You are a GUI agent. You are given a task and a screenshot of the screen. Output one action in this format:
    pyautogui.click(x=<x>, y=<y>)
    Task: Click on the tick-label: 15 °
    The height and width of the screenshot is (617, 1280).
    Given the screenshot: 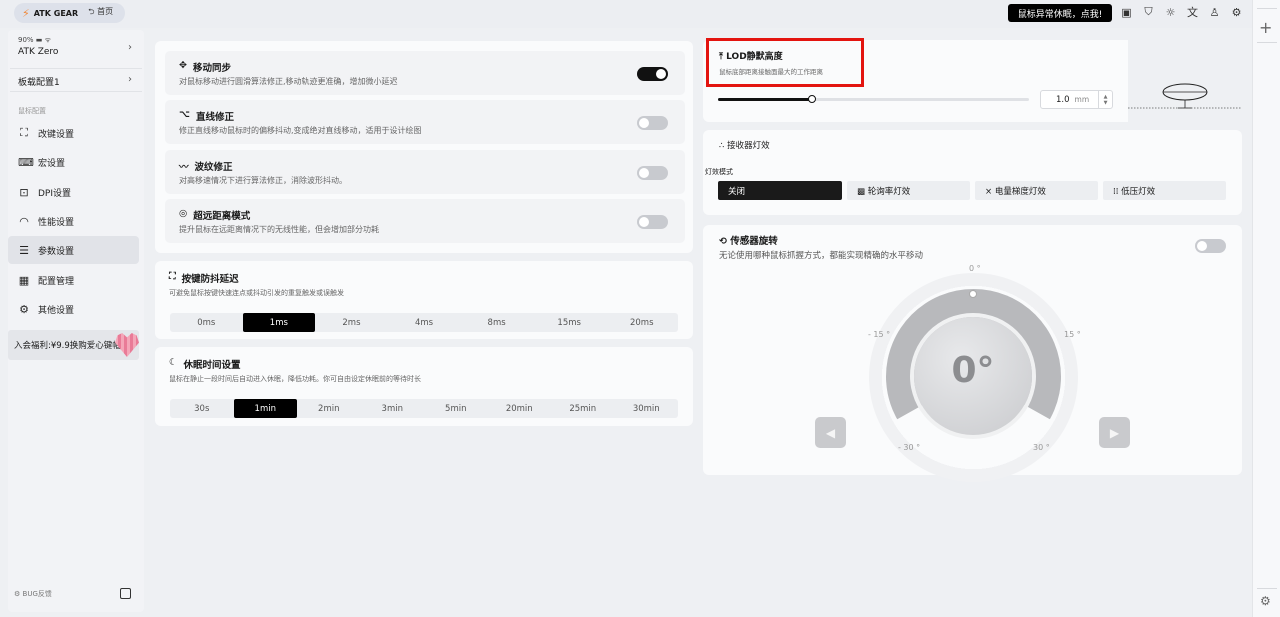 What is the action you would take?
    pyautogui.click(x=1072, y=334)
    